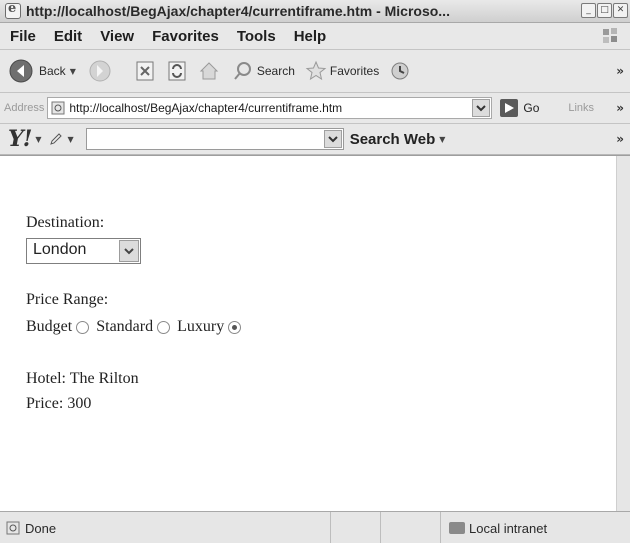  I want to click on price-text: Price: 300, so click(59, 403).